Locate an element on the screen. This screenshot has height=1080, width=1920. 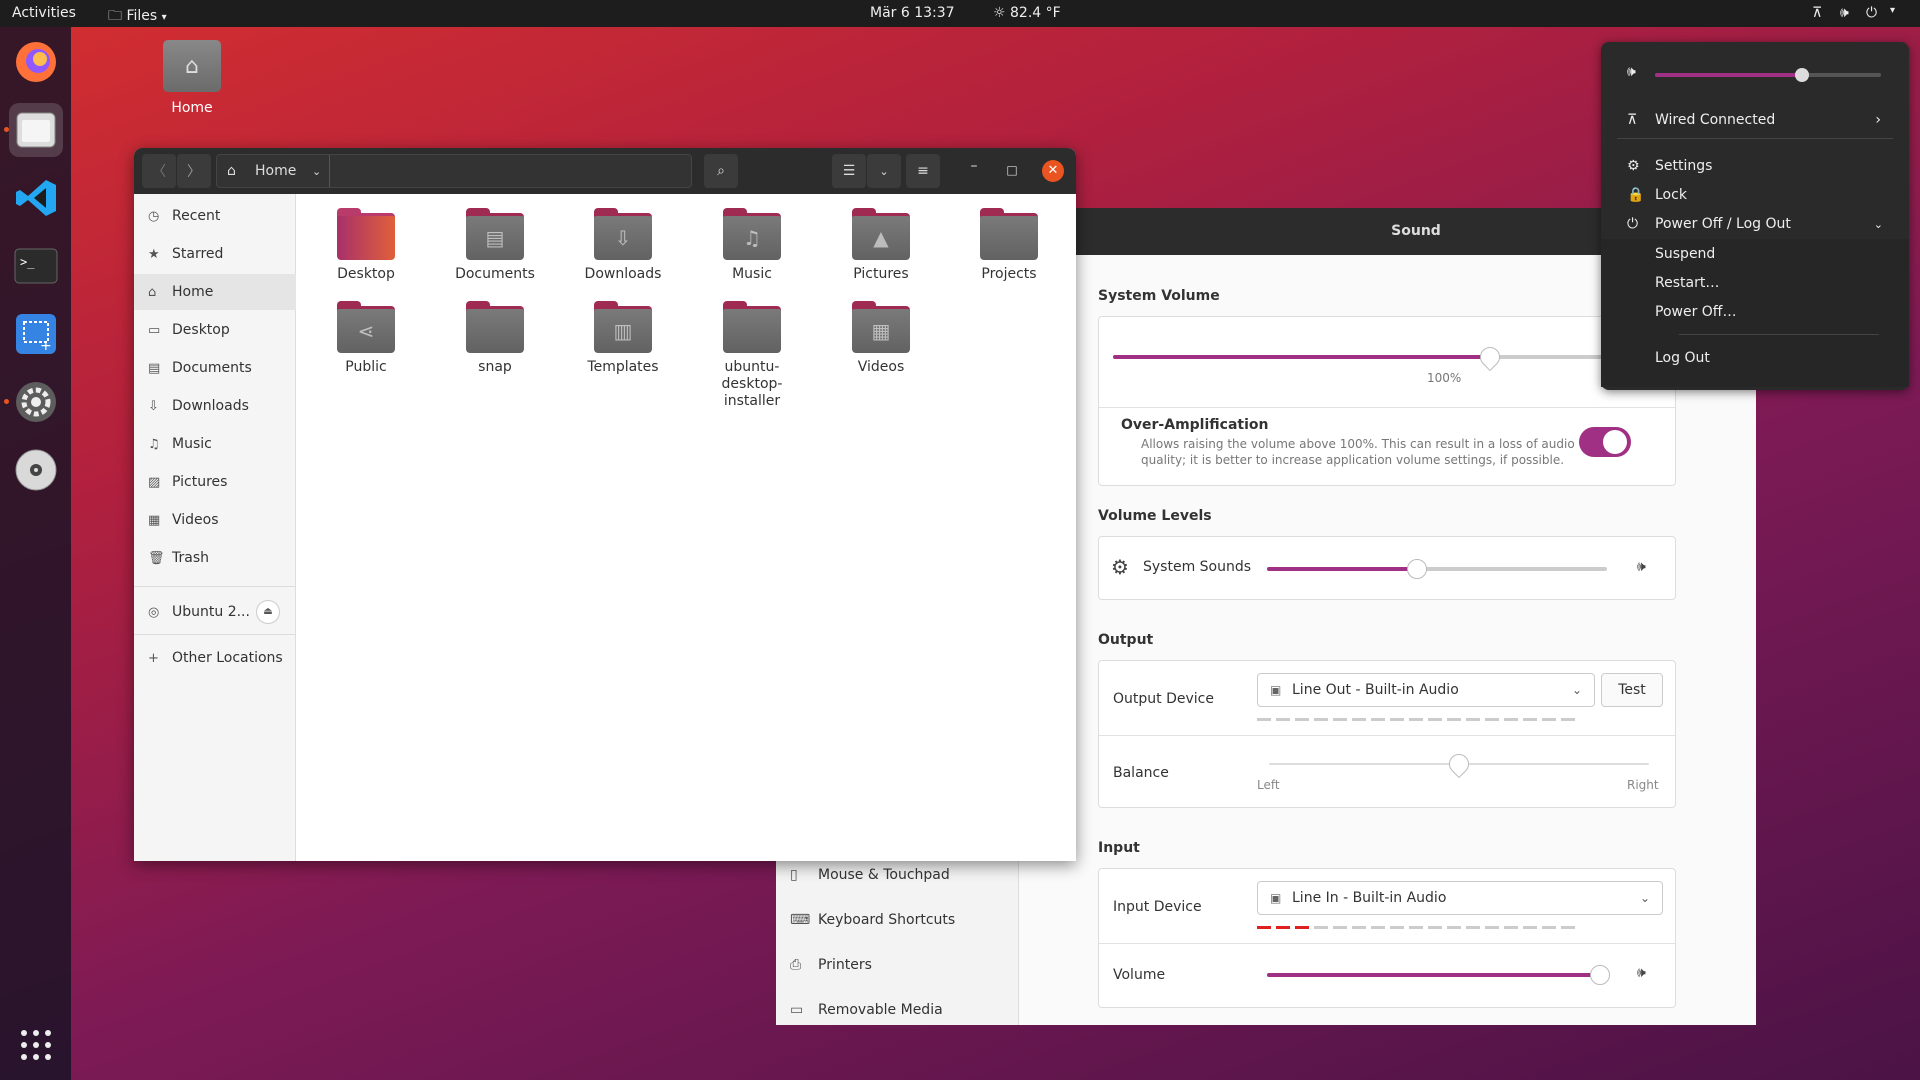
close-icon: ✕ is located at coordinates (1053, 171).